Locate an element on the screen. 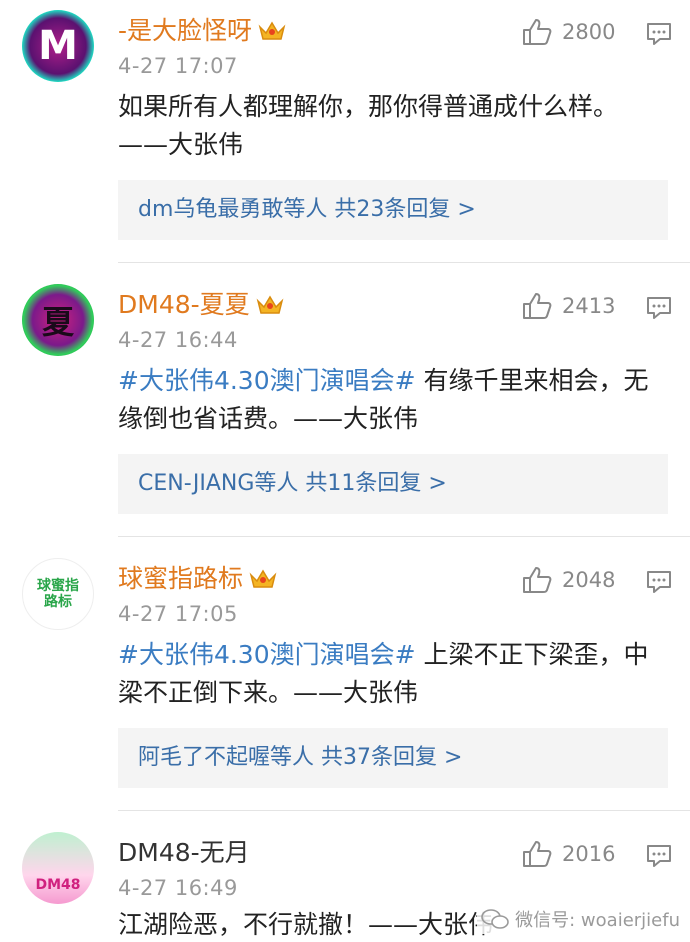 The height and width of the screenshot is (942, 690). username-label: -是大脸怪呀 is located at coordinates (185, 30).